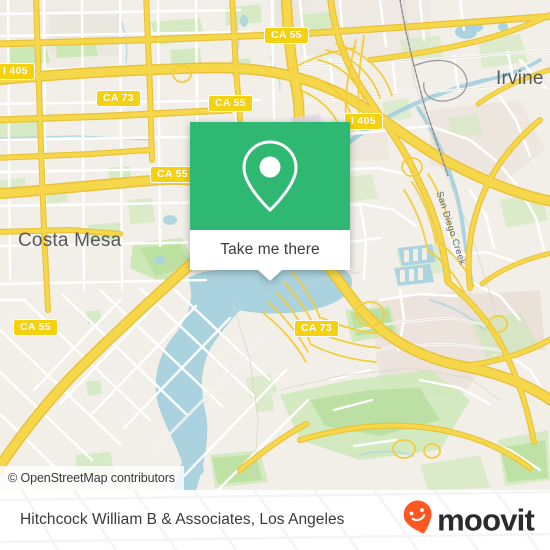  I want to click on map-pin-icon, so click(270, 176).